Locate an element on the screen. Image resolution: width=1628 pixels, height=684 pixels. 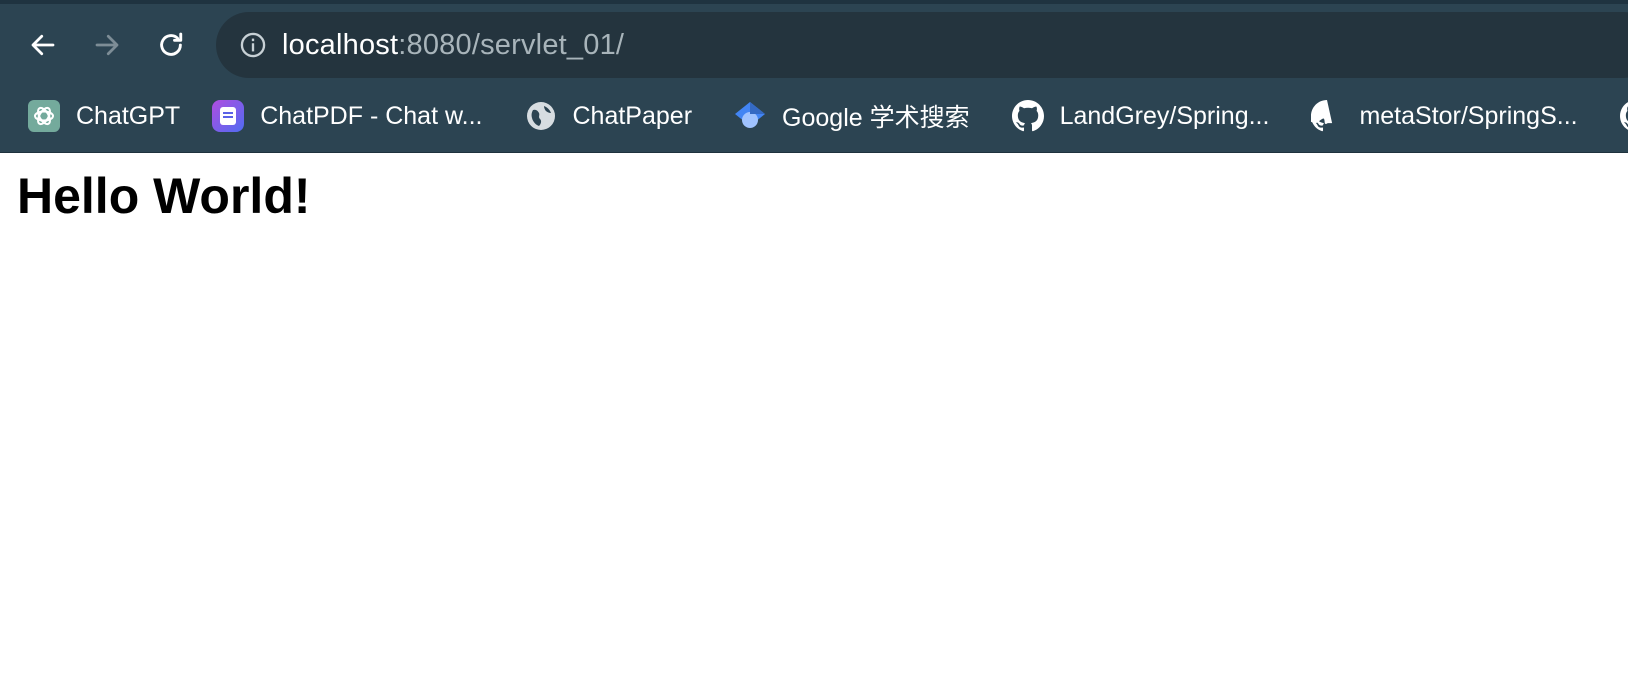
bookmark-github-partial is located at coordinates (1623, 116).